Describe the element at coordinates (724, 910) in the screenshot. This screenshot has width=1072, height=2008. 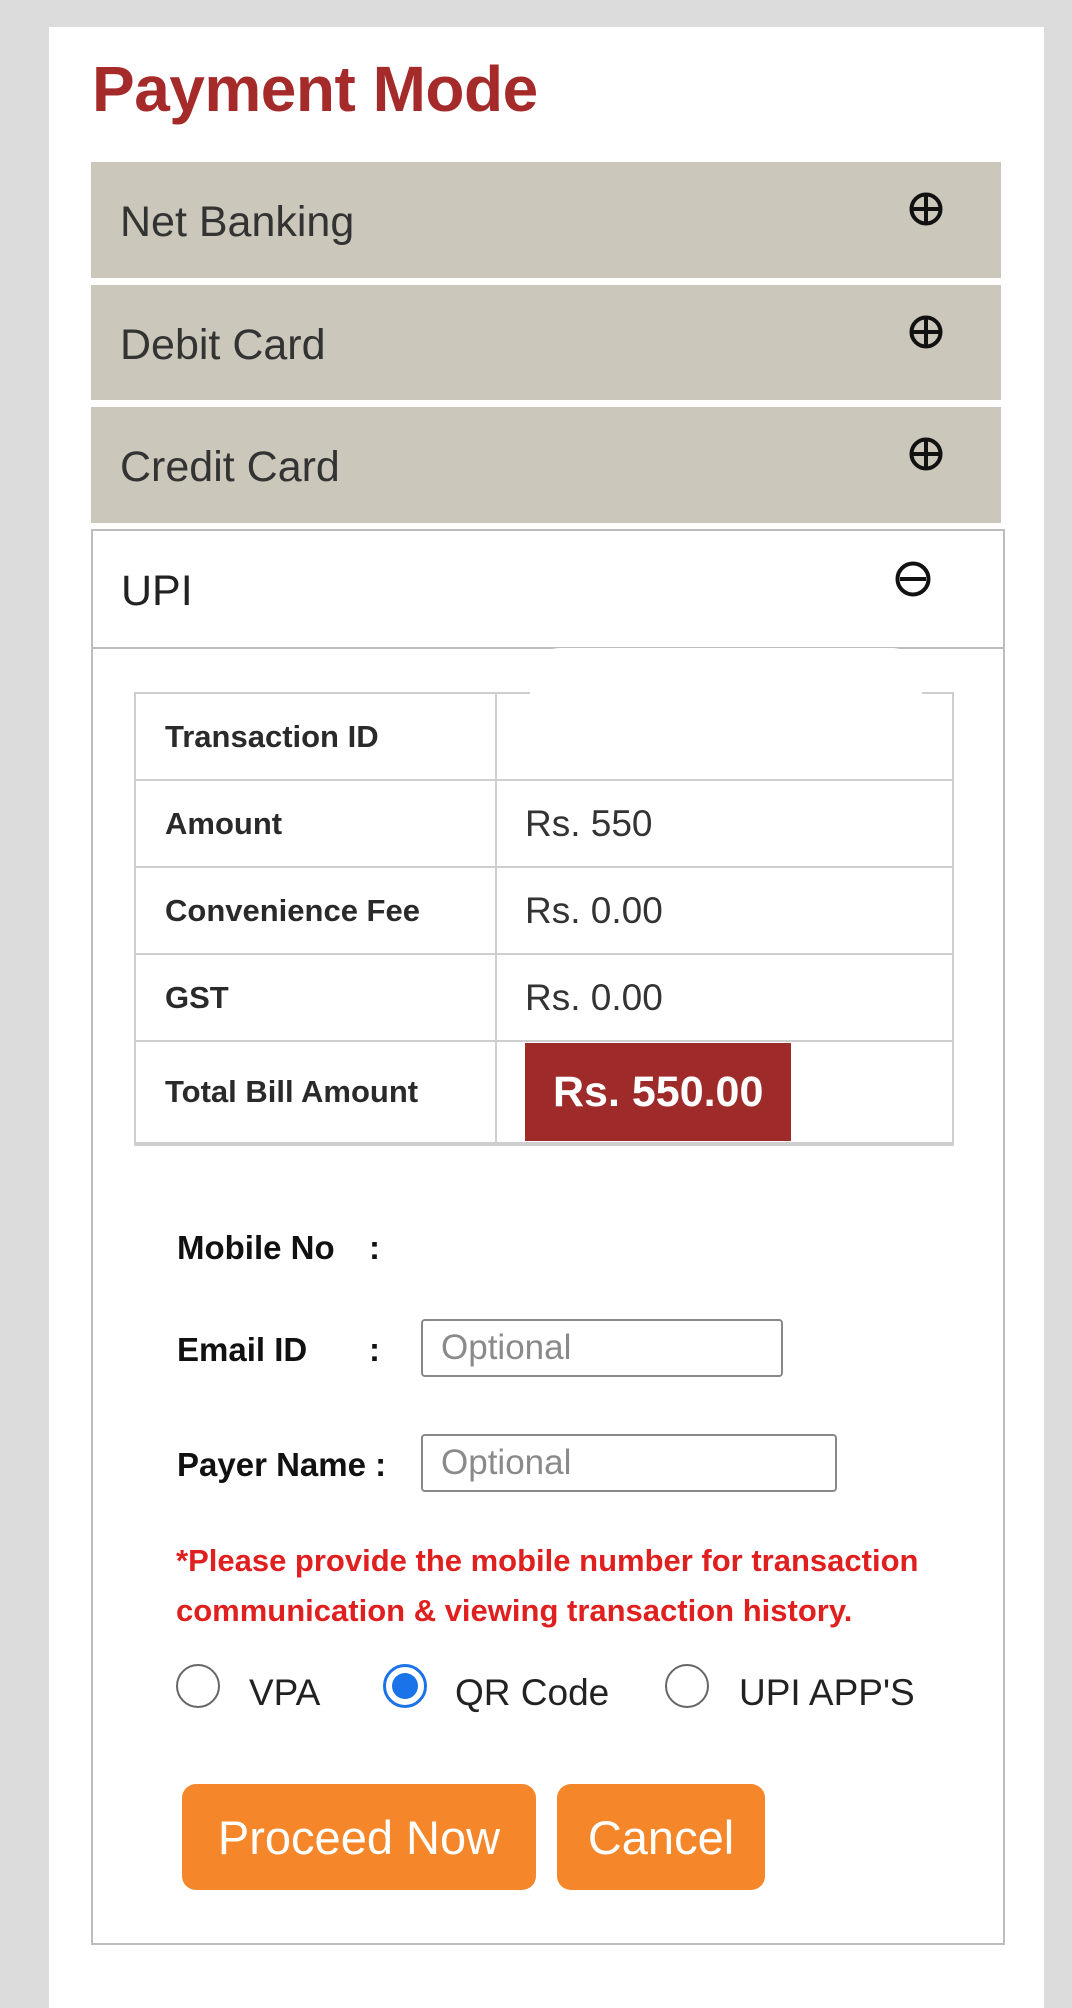
I see `convenience-fee-value: Rs. 0.00` at that location.